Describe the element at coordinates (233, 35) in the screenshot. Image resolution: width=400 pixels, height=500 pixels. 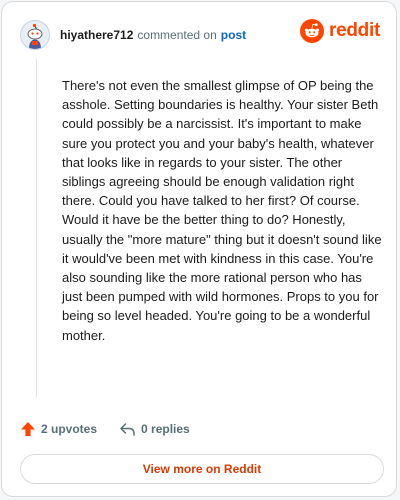
I see `post-link: post` at that location.